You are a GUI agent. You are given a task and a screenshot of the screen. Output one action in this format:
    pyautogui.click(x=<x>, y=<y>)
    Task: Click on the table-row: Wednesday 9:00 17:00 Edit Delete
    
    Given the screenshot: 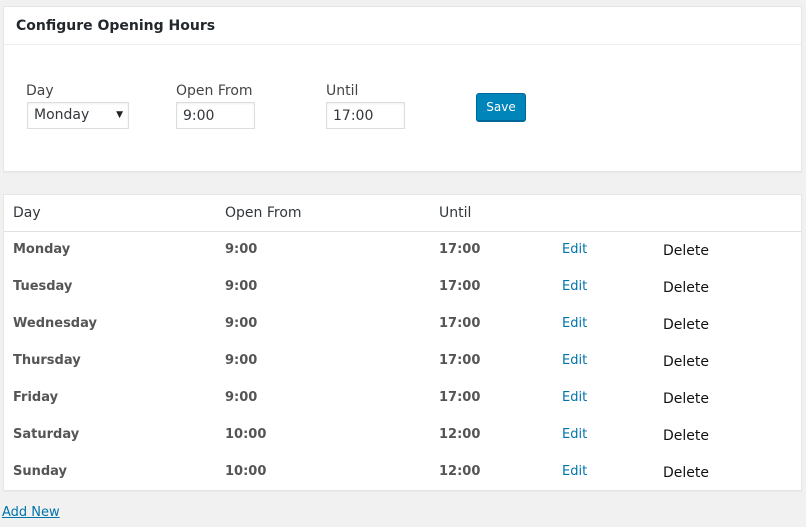 What is the action you would take?
    pyautogui.click(x=402, y=324)
    